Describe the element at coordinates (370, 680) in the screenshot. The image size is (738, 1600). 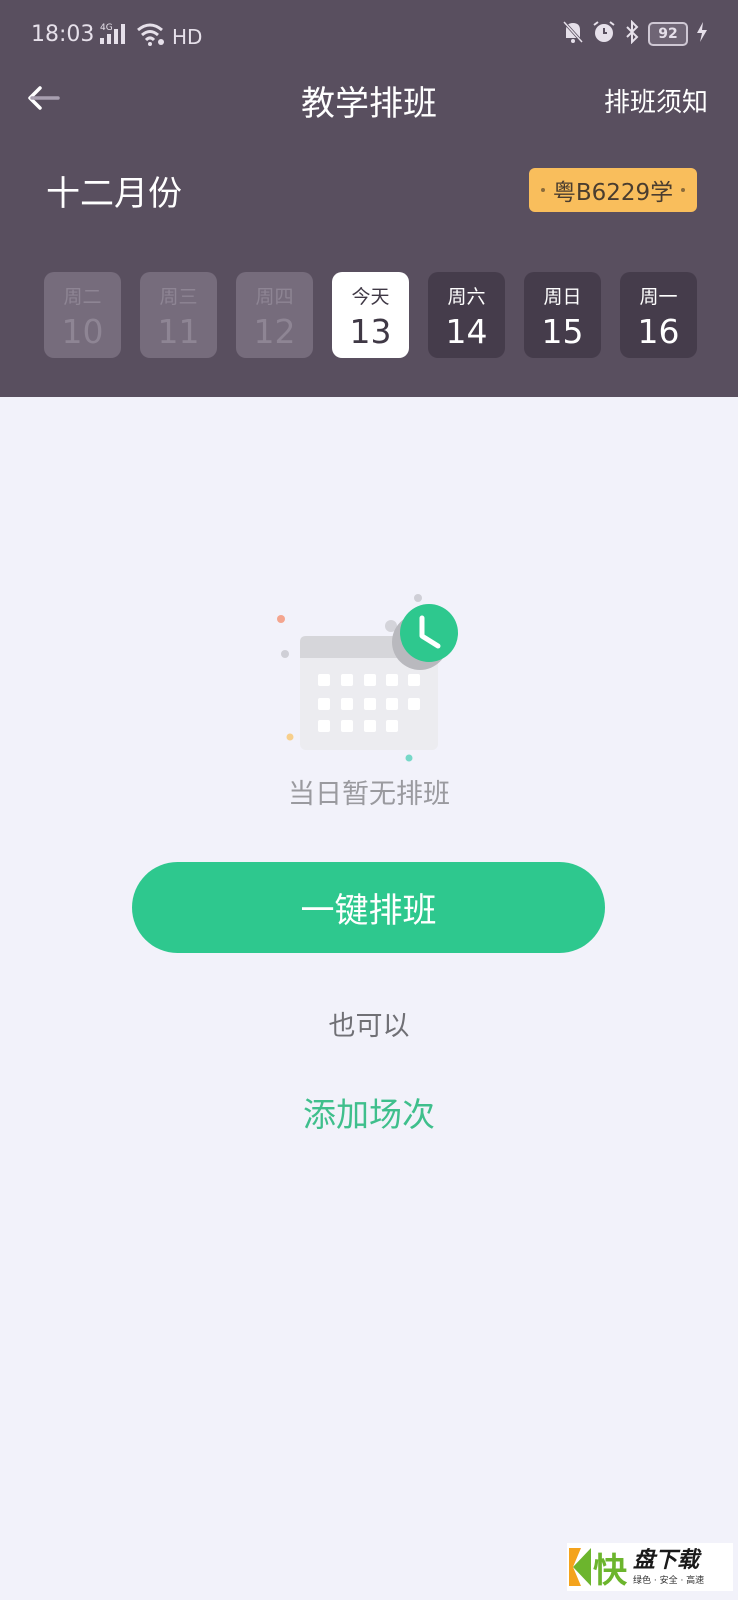
I see `calendar-clock-icon` at that location.